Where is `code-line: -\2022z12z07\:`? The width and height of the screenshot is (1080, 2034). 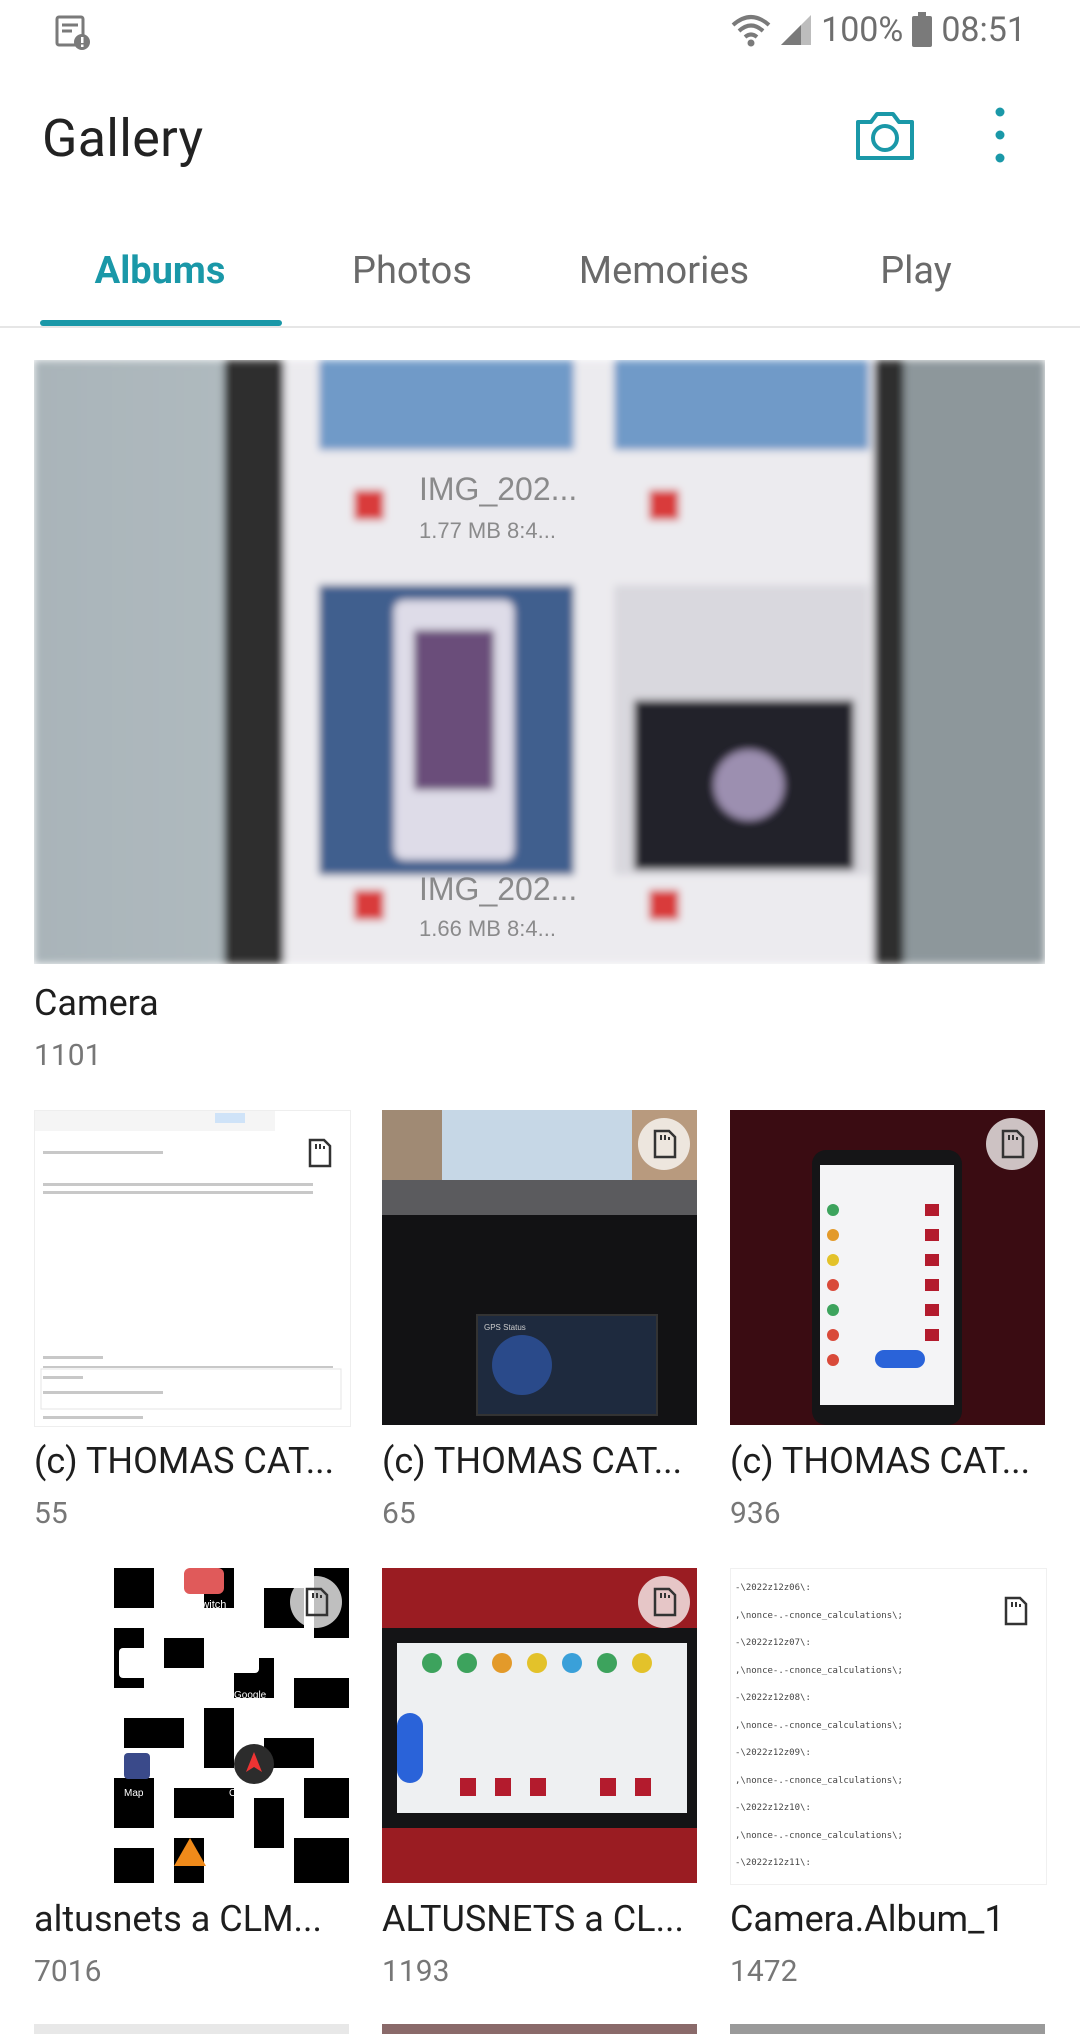
code-line: -\2022z12z07\: is located at coordinates (773, 1643).